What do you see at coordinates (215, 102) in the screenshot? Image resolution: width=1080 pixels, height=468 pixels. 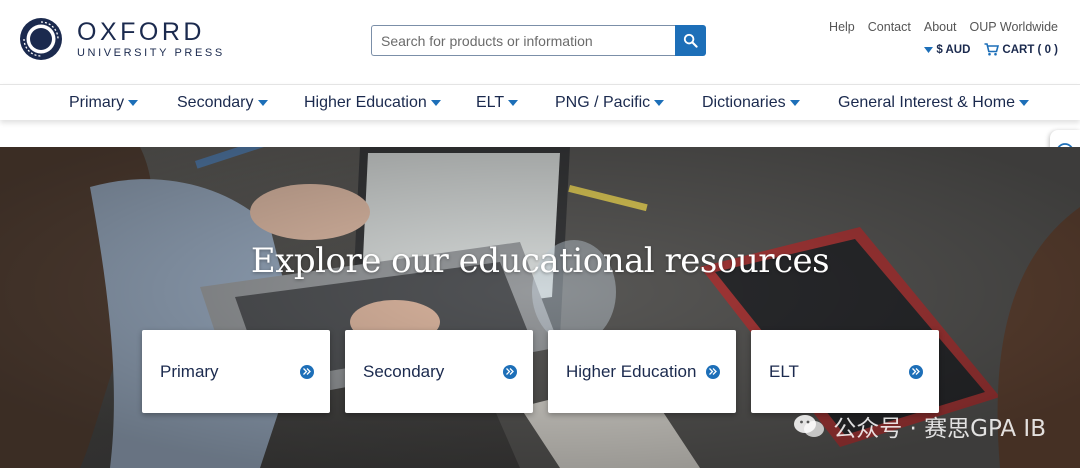 I see `nav-item-label: Secondary` at bounding box center [215, 102].